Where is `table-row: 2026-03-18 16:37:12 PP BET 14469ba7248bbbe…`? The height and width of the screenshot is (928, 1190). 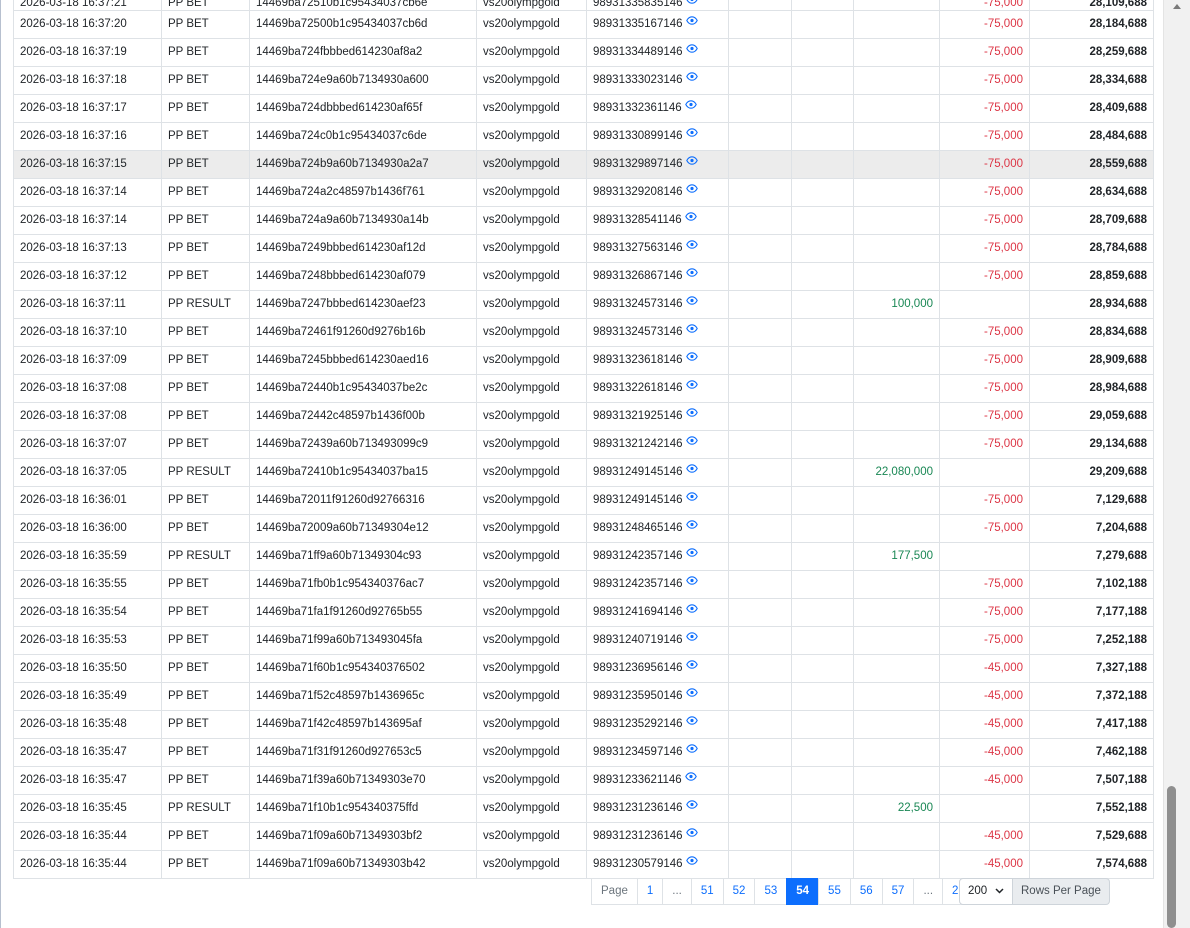 table-row: 2026-03-18 16:37:12 PP BET 14469ba7248bbbe… is located at coordinates (583, 276).